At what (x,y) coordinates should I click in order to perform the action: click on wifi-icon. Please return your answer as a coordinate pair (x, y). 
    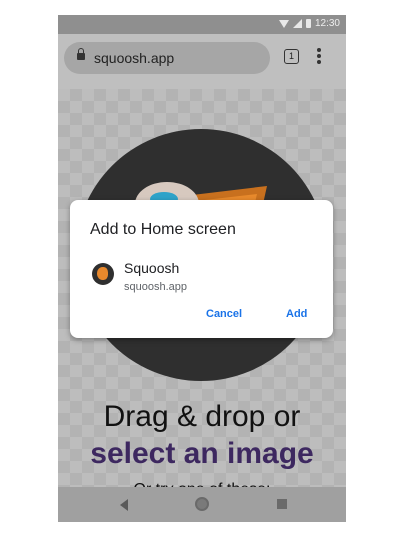
    Looking at the image, I should click on (283, 23).